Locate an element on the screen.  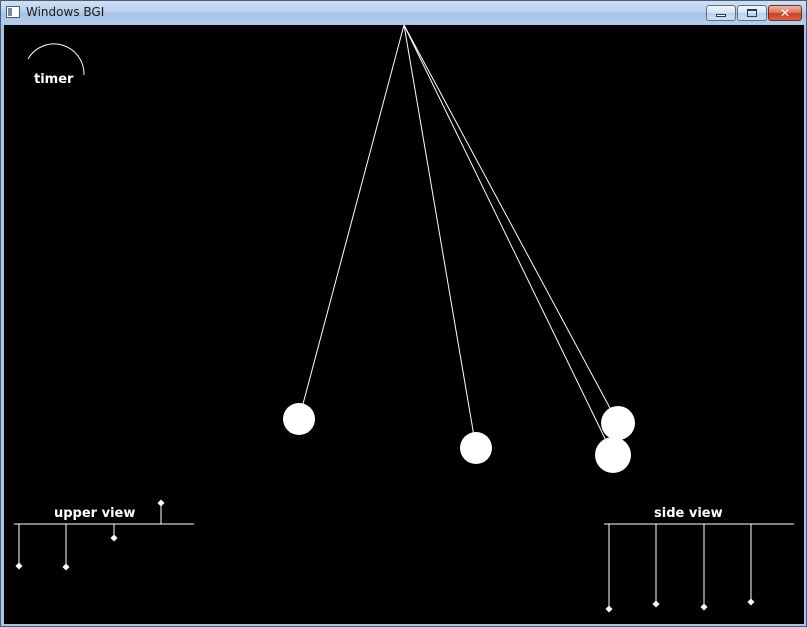
maximize-button is located at coordinates (752, 13).